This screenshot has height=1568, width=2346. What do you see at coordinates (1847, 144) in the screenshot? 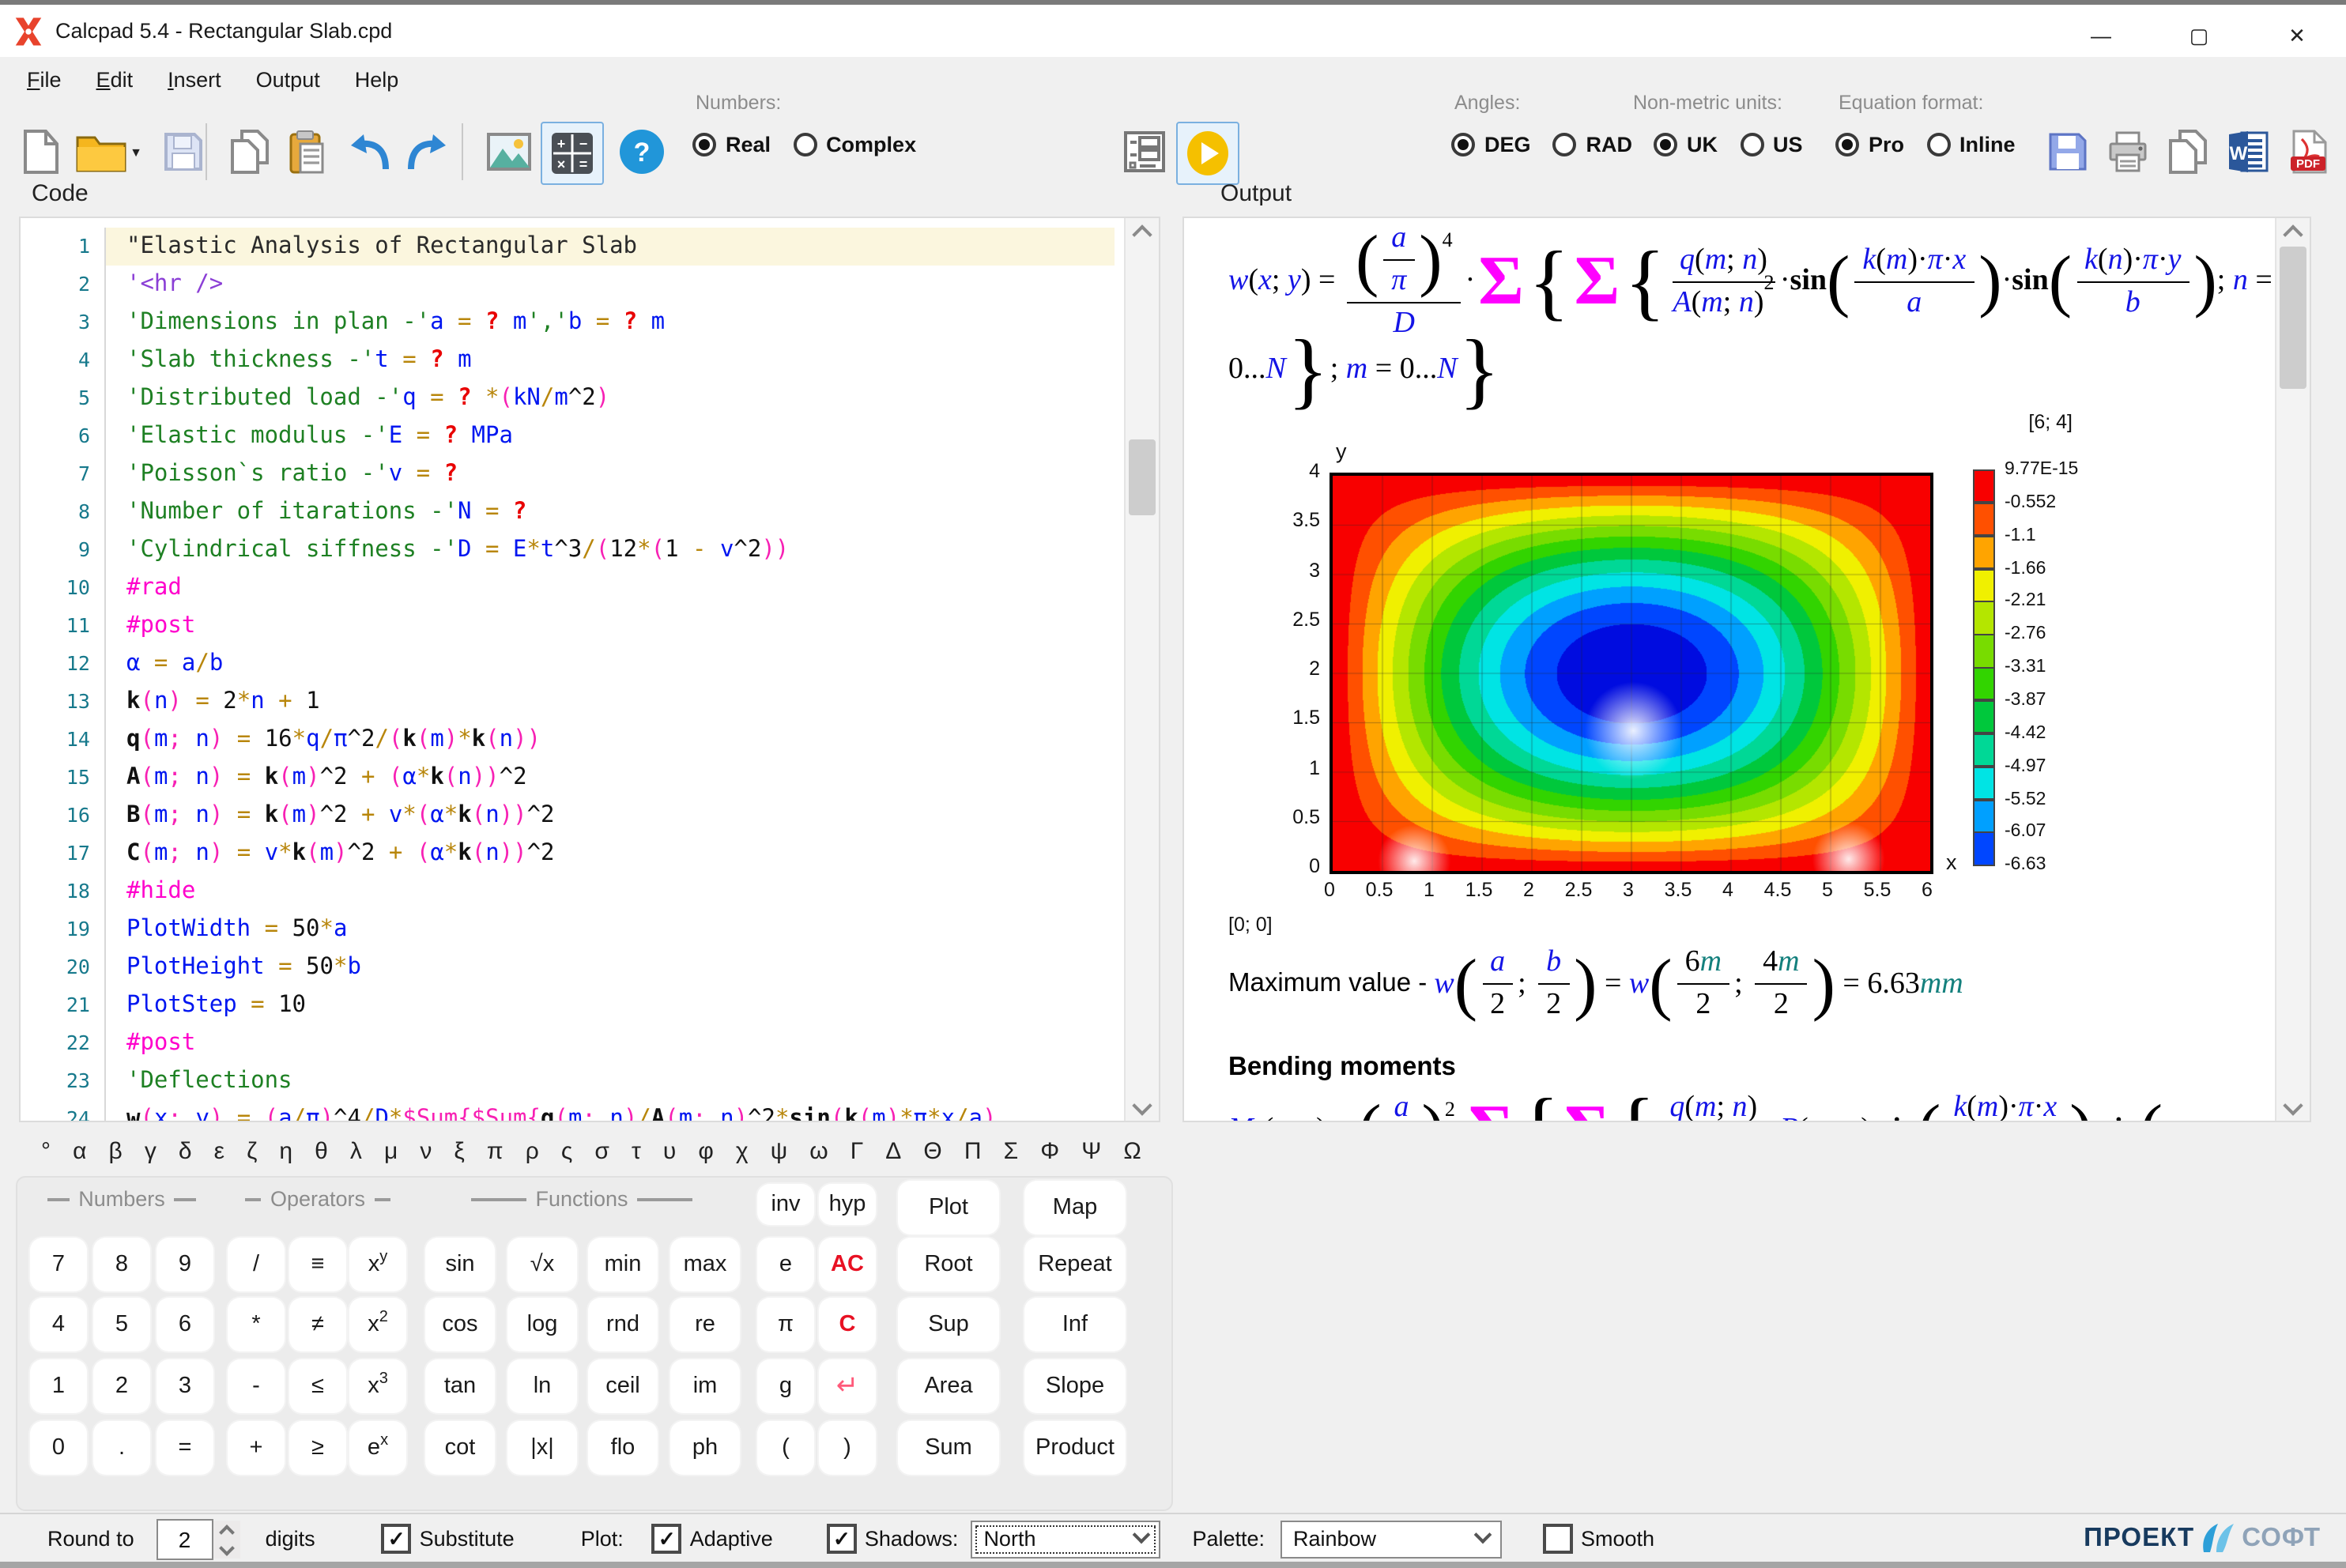
I see `pro-radio` at bounding box center [1847, 144].